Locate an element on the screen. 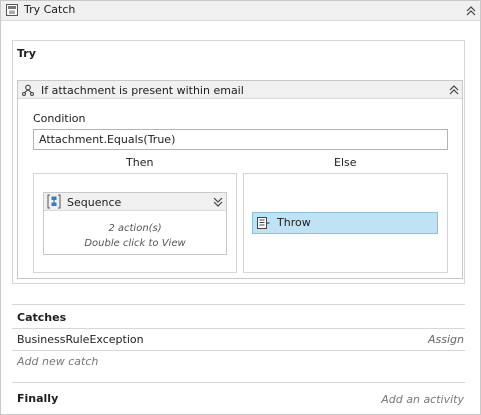 The height and width of the screenshot is (415, 481). double-chevron-down-icon is located at coordinates (218, 202).